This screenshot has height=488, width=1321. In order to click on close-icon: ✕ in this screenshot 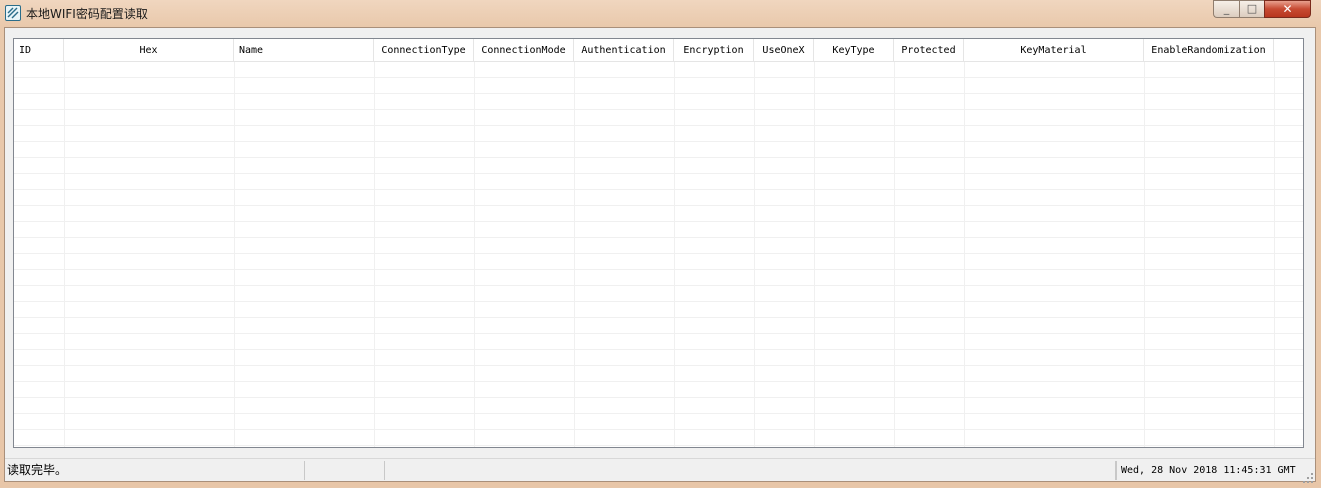, I will do `click(1287, 9)`.